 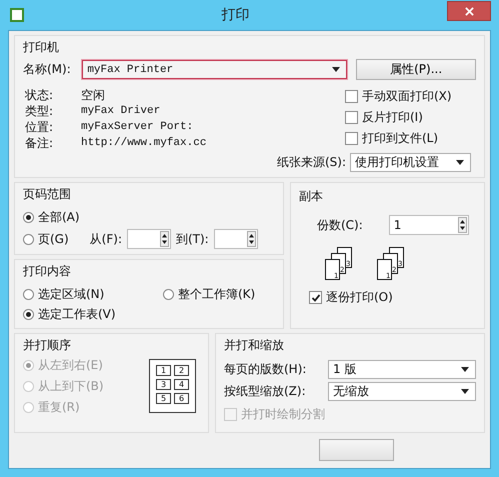 What do you see at coordinates (47, 345) in the screenshot?
I see `group-title: 并打顺序` at bounding box center [47, 345].